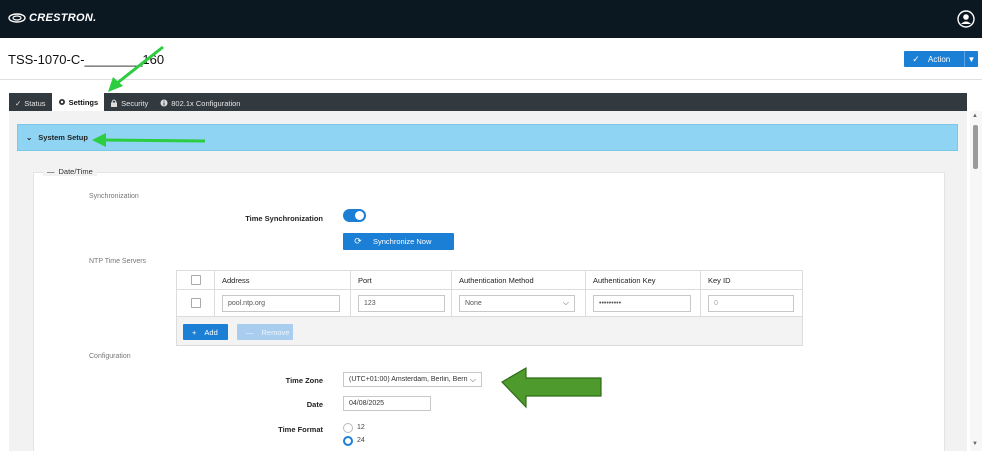  Describe the element at coordinates (304, 380) in the screenshot. I see `time-zone-label: Time Zone` at that location.